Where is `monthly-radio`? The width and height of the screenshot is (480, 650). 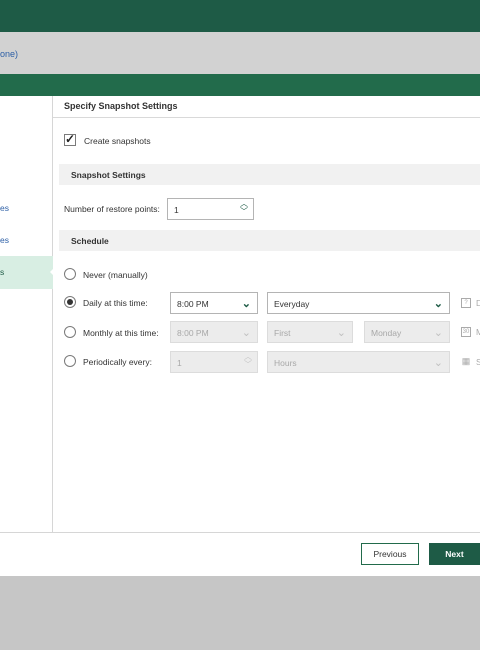
monthly-radio is located at coordinates (70, 332).